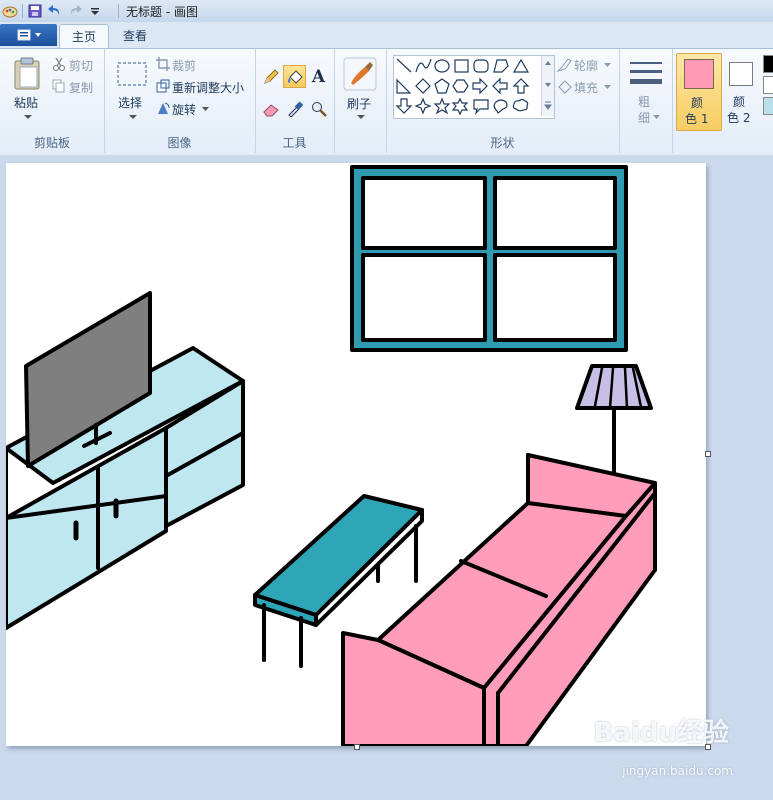 The width and height of the screenshot is (773, 800). What do you see at coordinates (502, 143) in the screenshot?
I see `shapes-group-label: 形状` at bounding box center [502, 143].